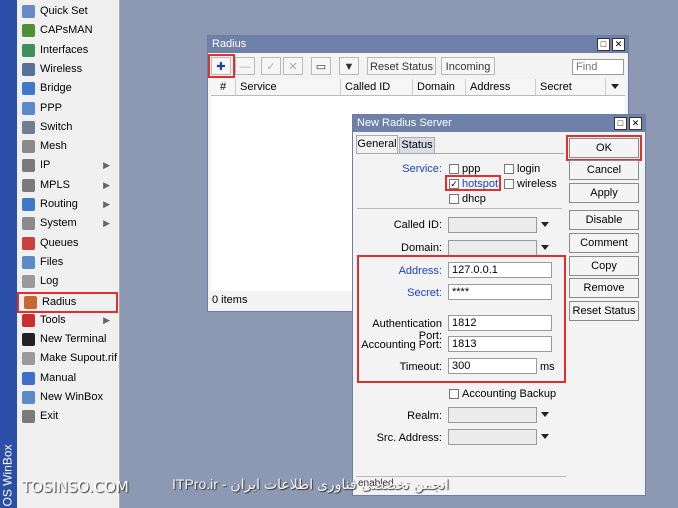 The width and height of the screenshot is (678, 508). Describe the element at coordinates (547, 367) in the screenshot. I see `timeout-unit: ms` at that location.